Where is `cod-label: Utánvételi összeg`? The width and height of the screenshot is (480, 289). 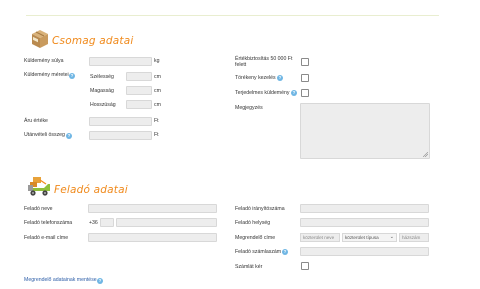
cod-label: Utánvételi összeg is located at coordinates (44, 135).